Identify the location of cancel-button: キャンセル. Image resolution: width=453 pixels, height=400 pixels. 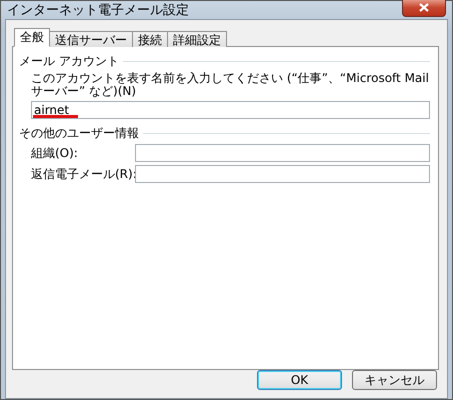
(394, 380).